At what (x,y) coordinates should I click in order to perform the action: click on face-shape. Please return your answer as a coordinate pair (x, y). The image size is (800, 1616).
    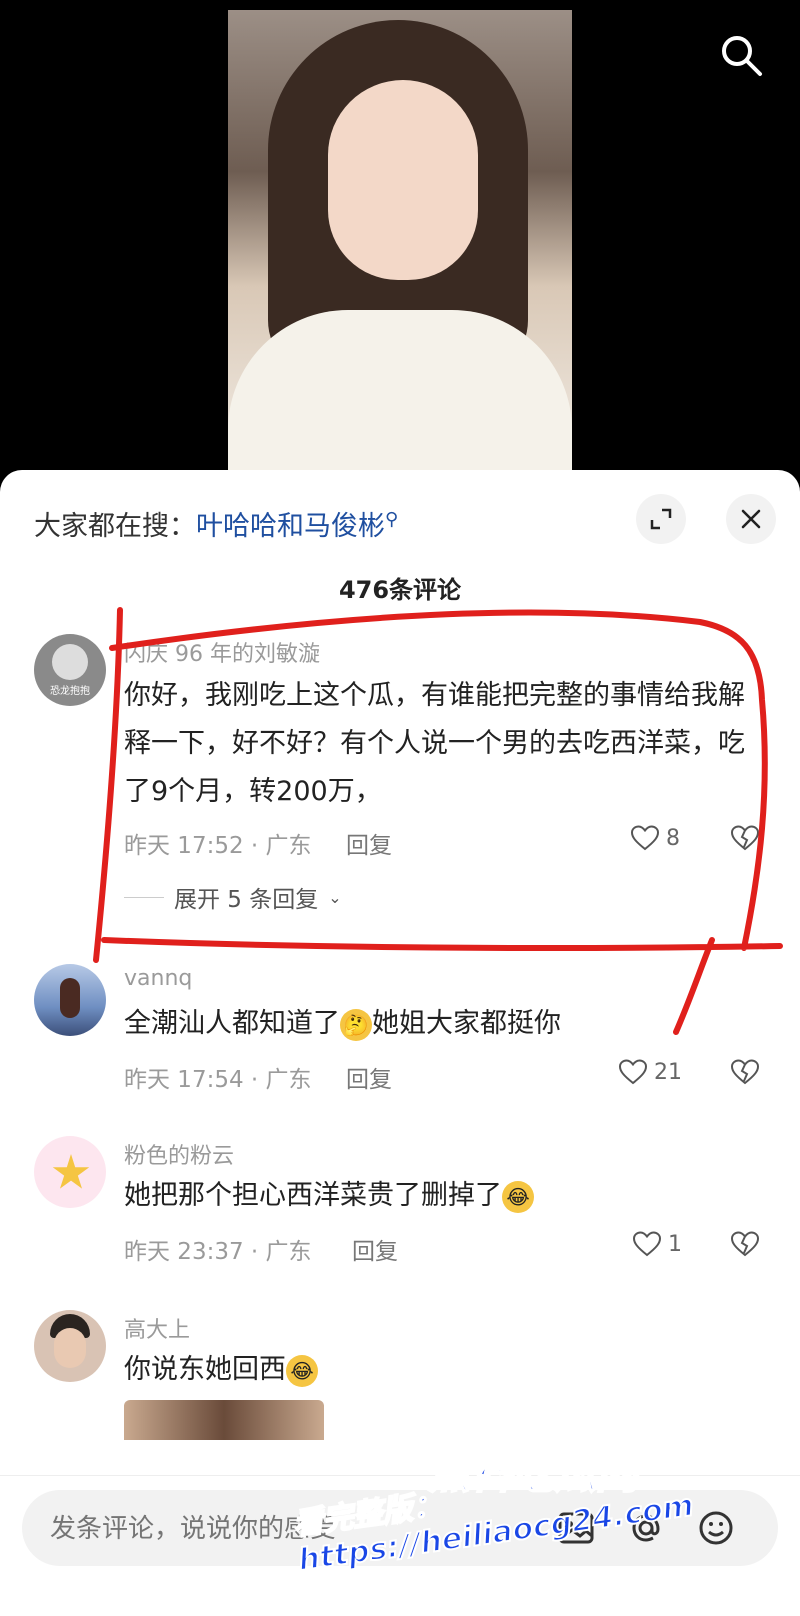
    Looking at the image, I should click on (403, 180).